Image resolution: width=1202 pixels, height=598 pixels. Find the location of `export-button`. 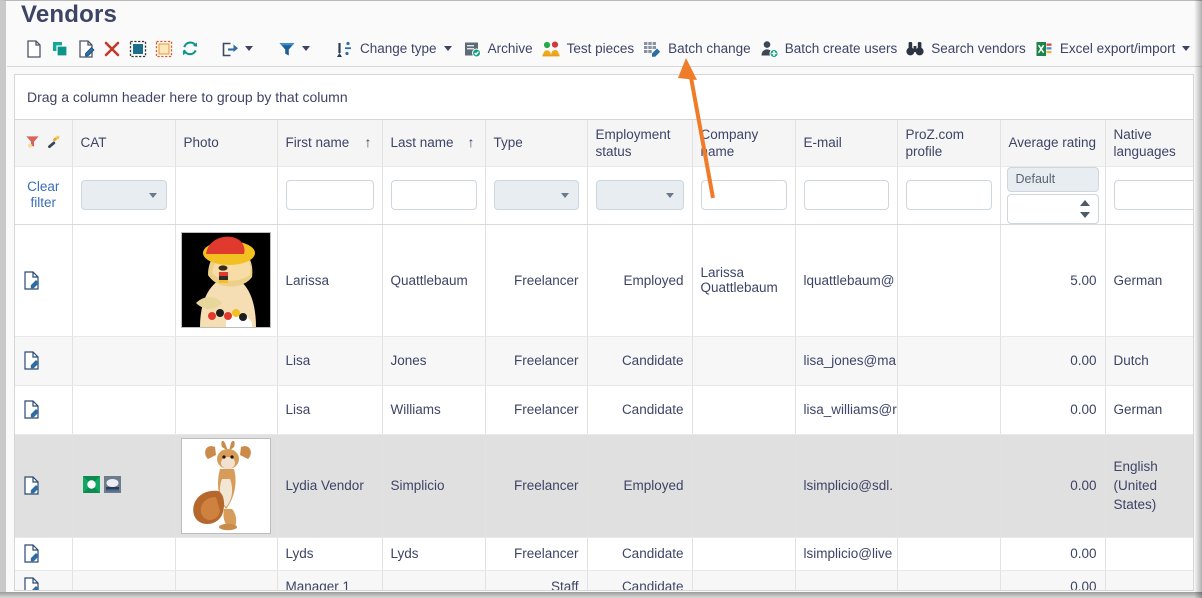

export-button is located at coordinates (238, 49).